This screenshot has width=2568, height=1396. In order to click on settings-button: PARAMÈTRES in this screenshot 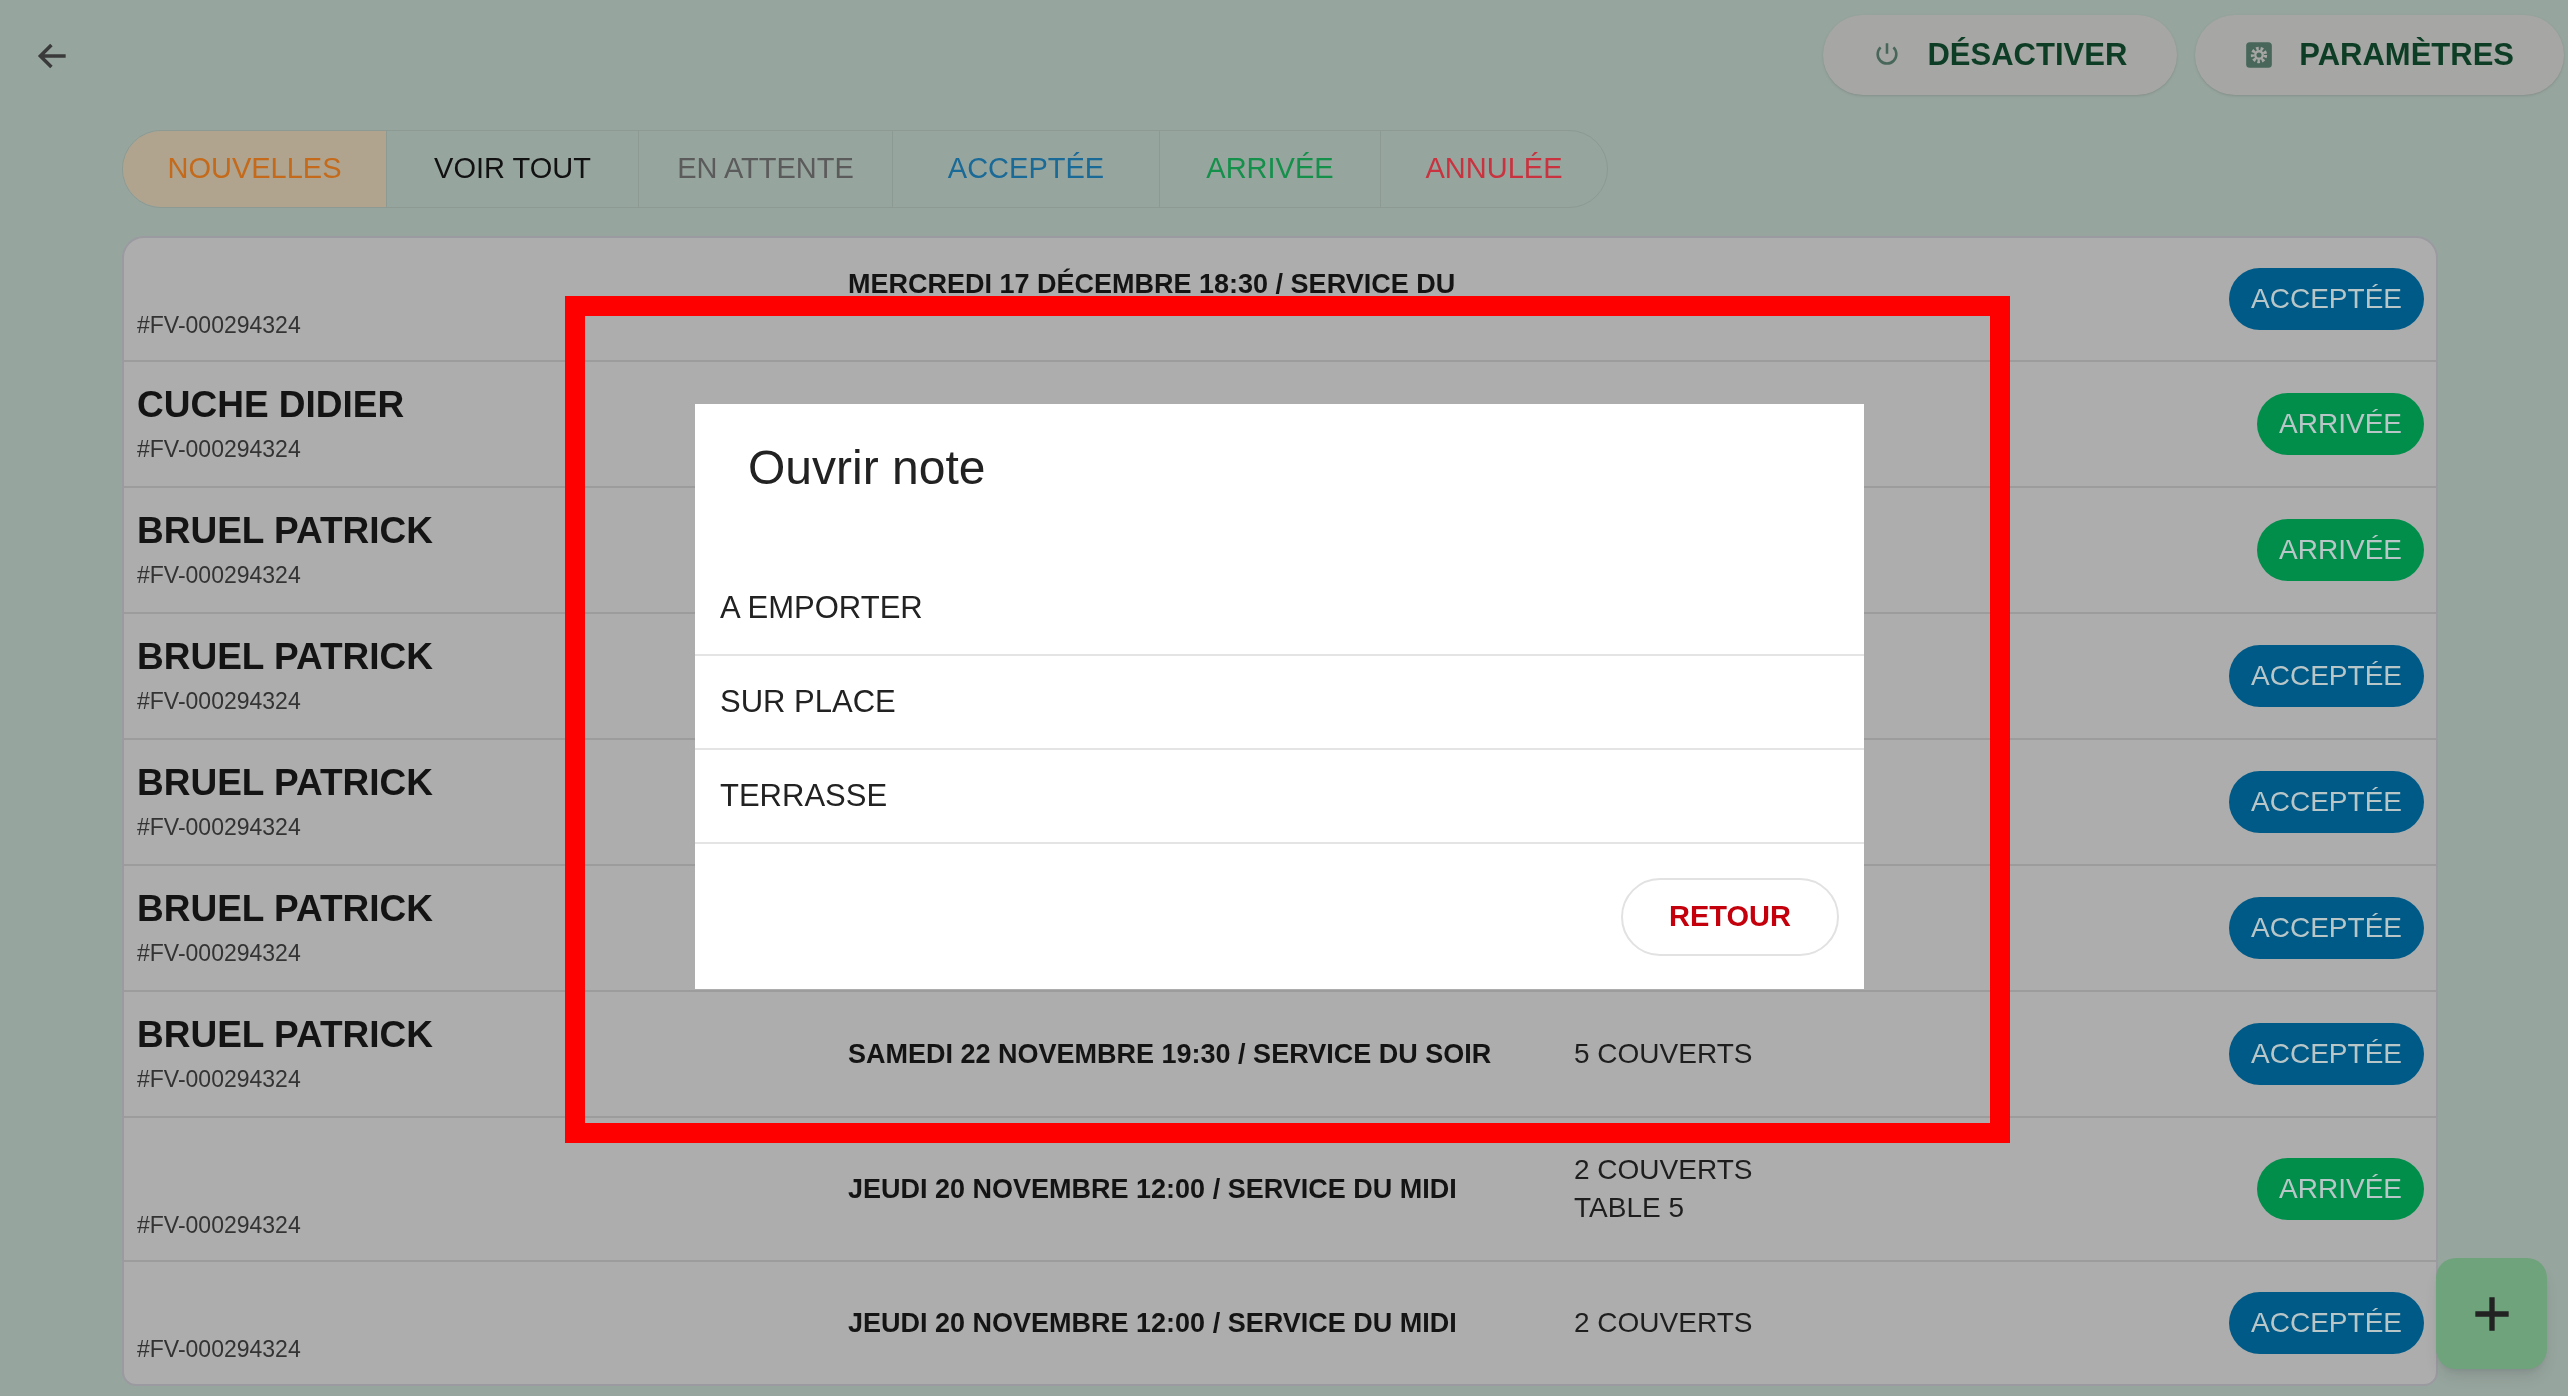, I will do `click(2379, 55)`.